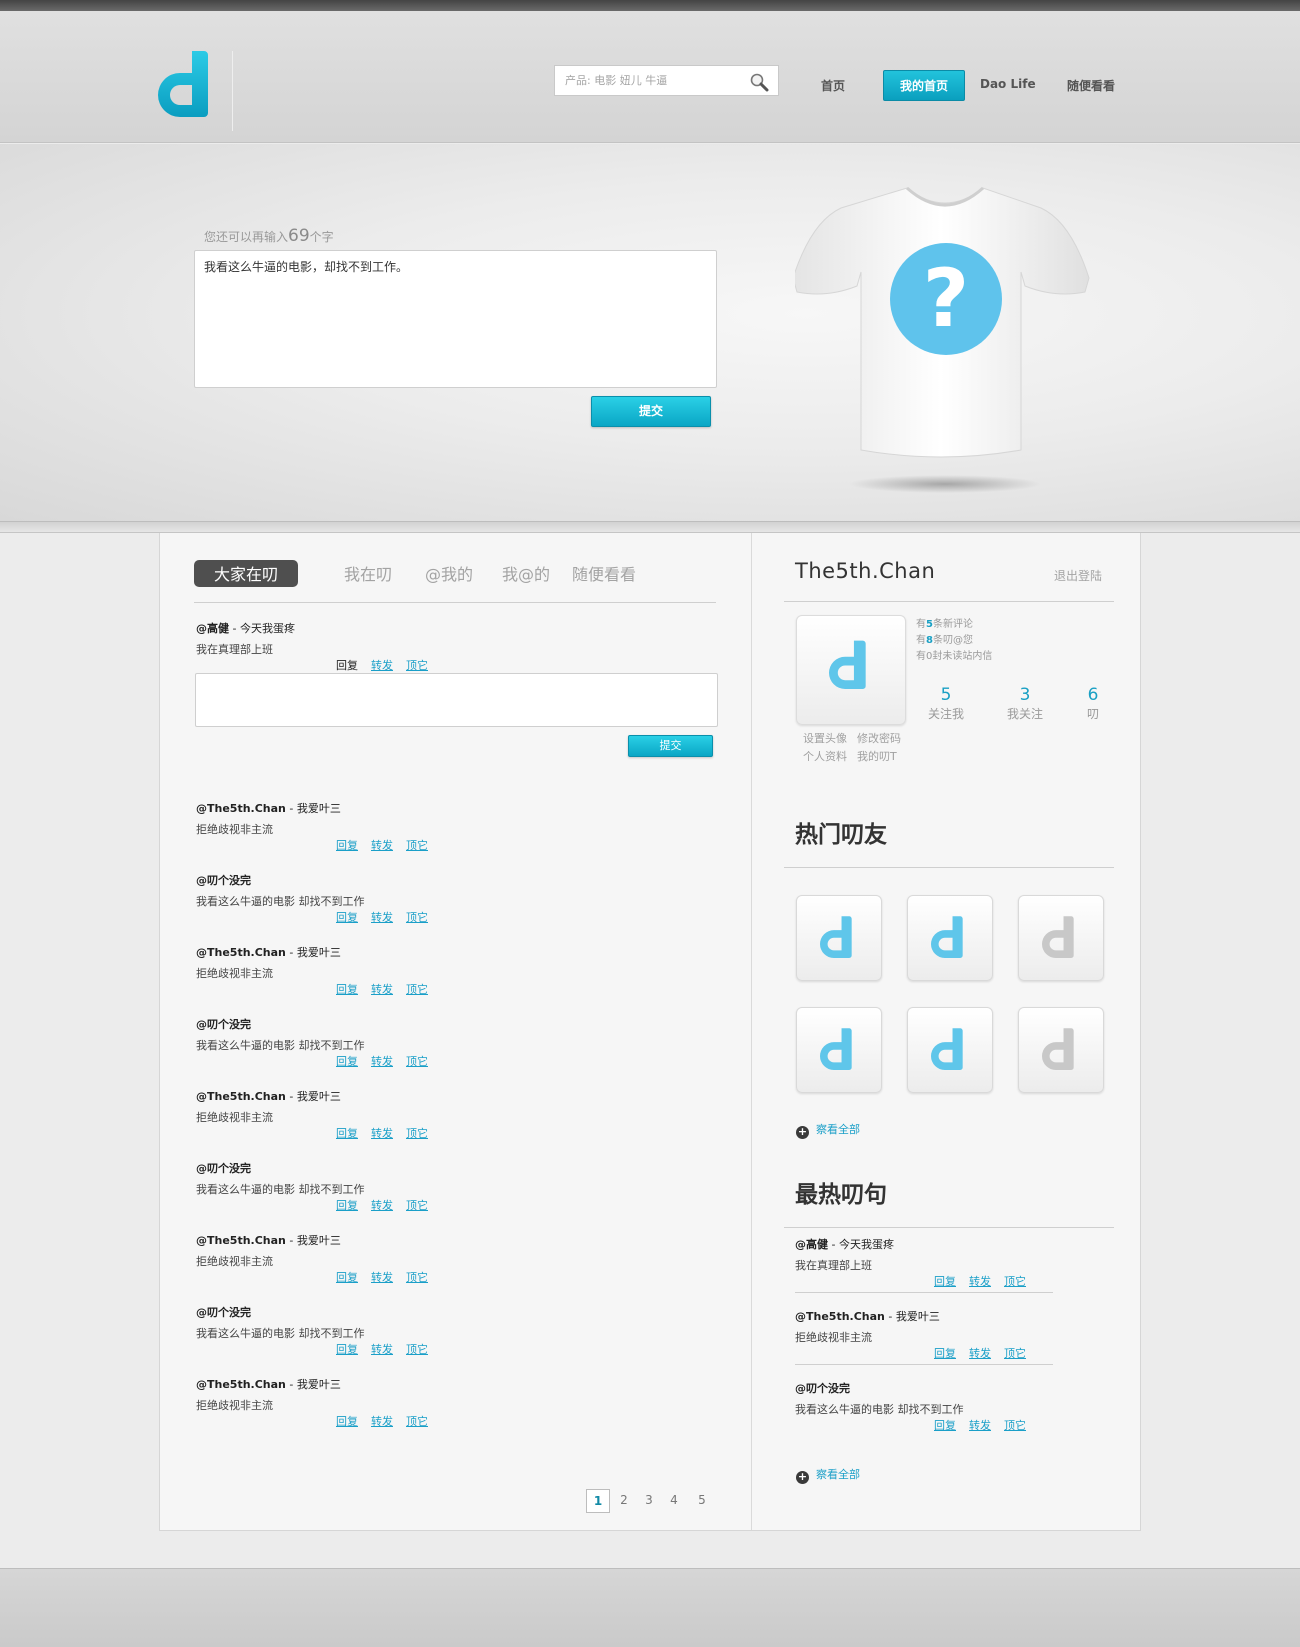  Describe the element at coordinates (188, 87) in the screenshot. I see `logo-icon` at that location.